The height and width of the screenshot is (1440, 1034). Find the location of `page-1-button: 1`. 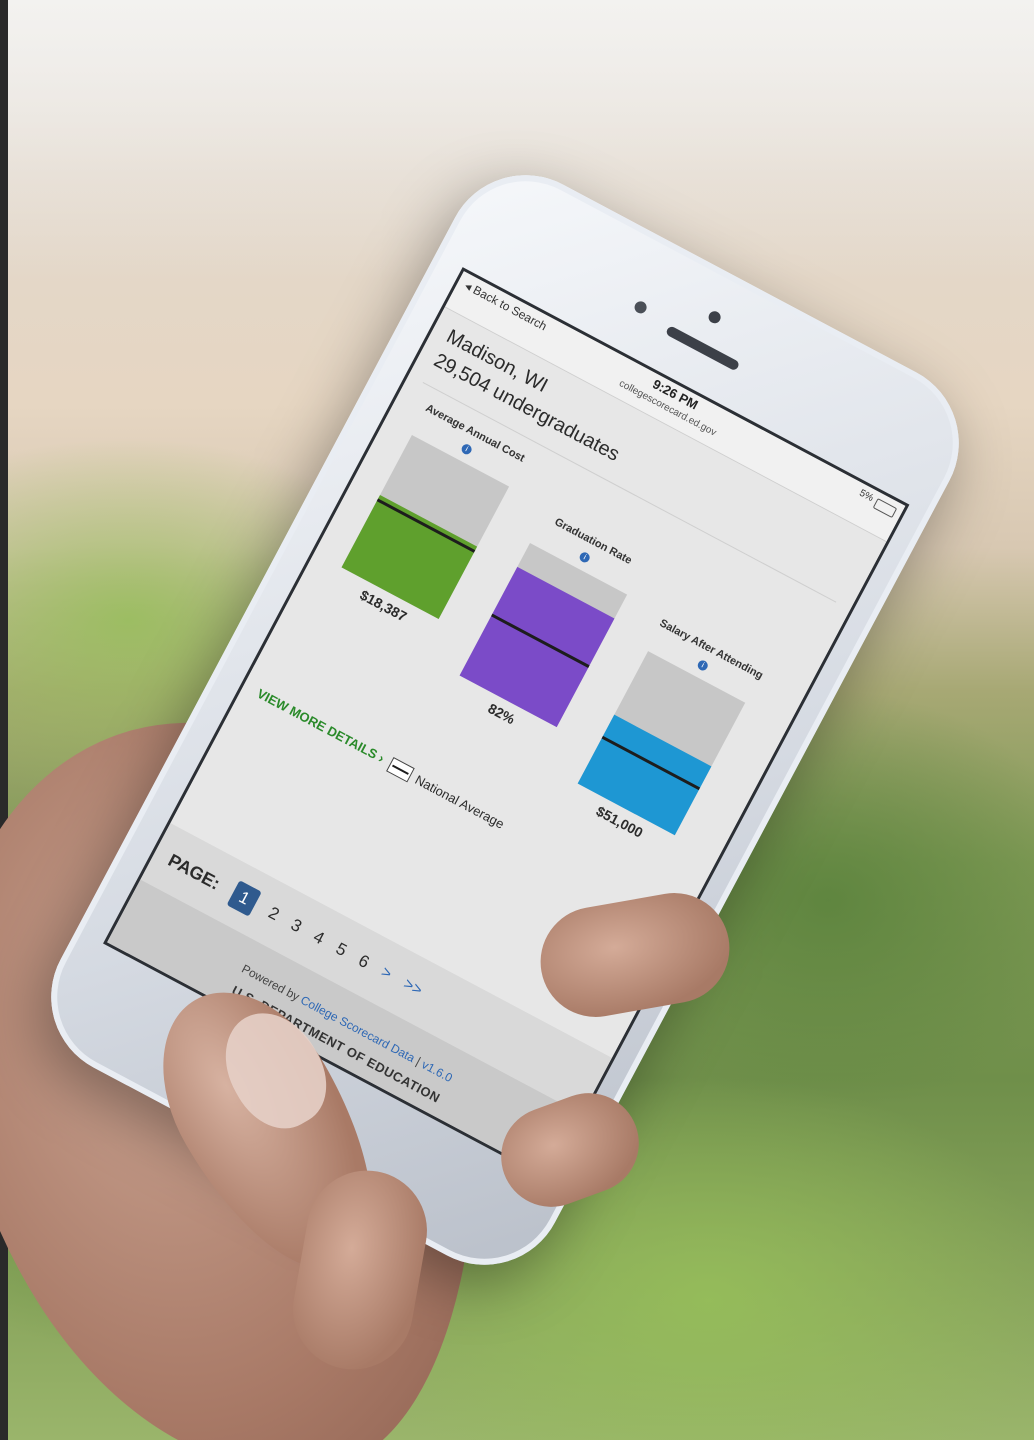

page-1-button: 1 is located at coordinates (244, 898).